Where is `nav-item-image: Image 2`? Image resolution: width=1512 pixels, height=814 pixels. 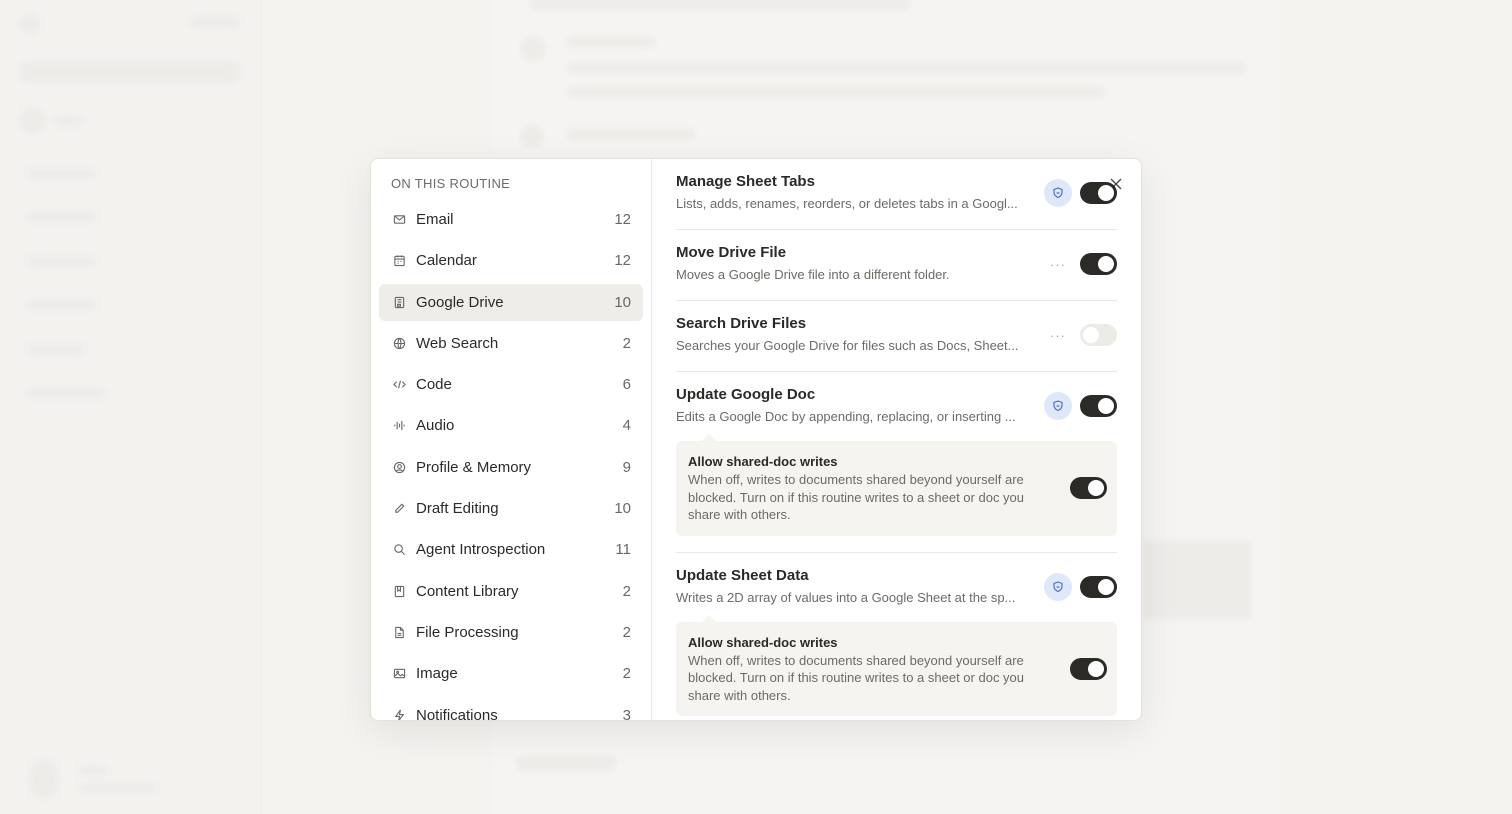
nav-item-image: Image 2 is located at coordinates (511, 673).